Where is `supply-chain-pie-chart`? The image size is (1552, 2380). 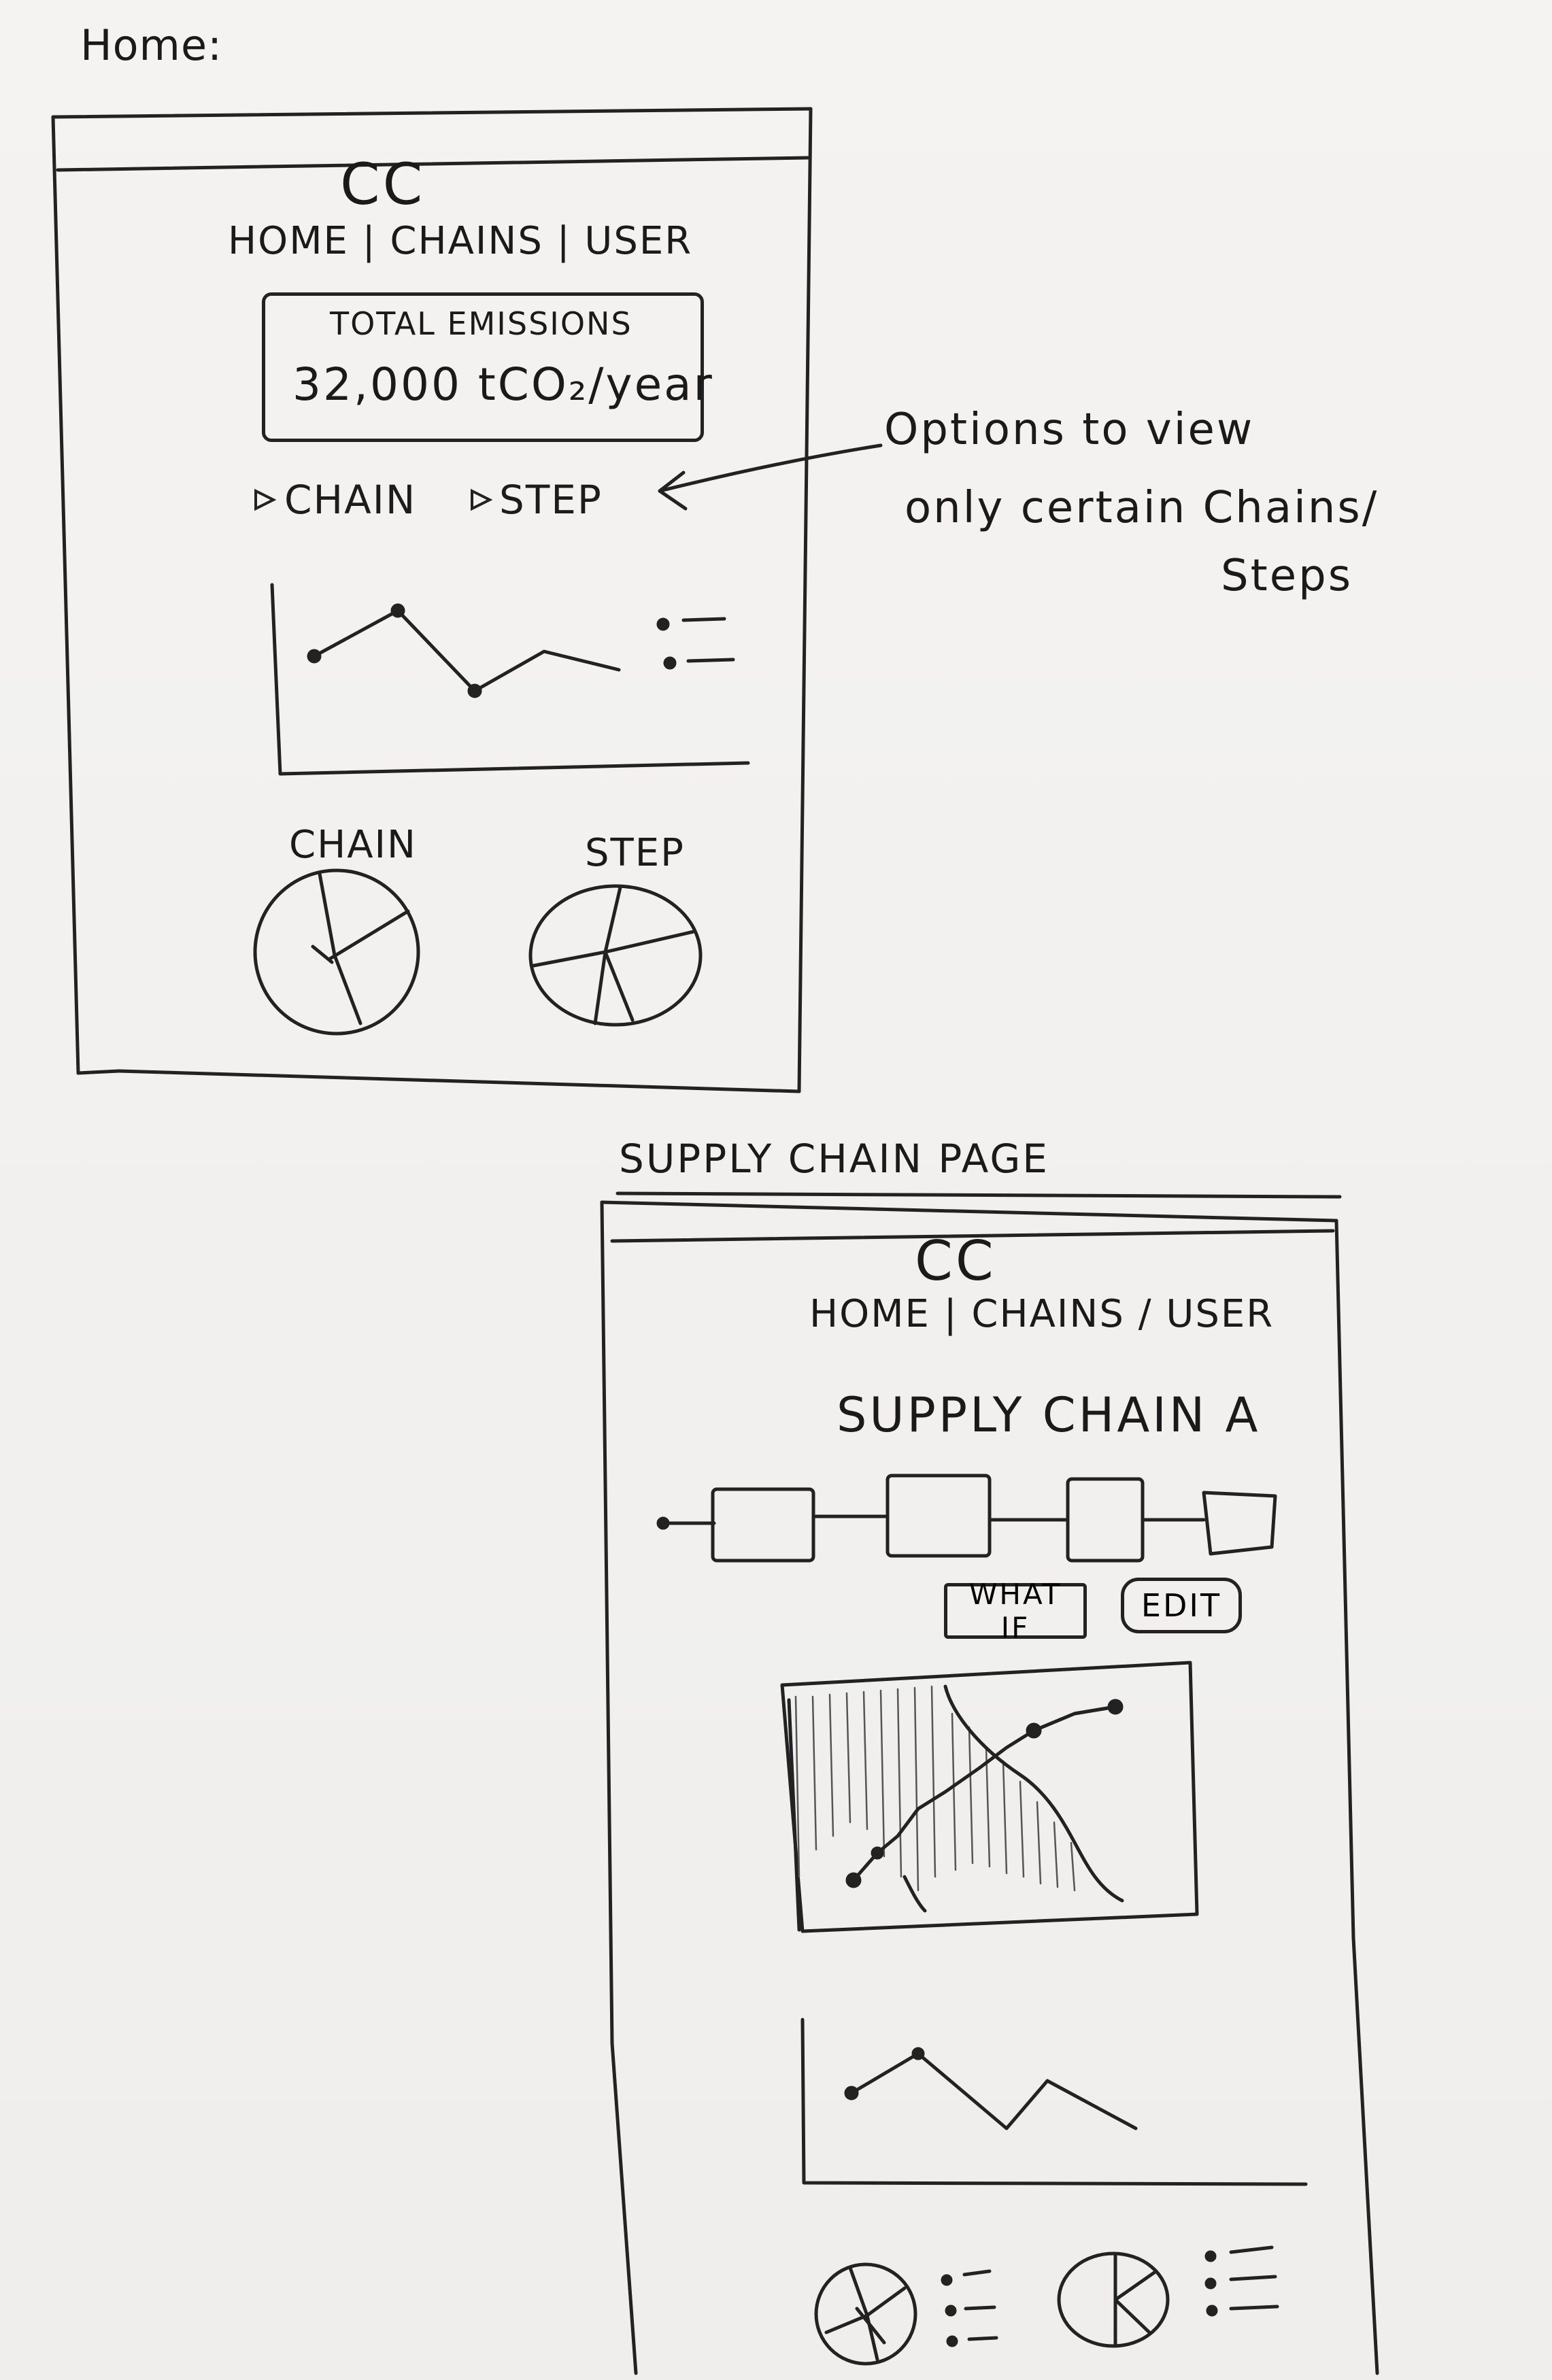
supply-chain-pie-chart is located at coordinates (865, 2314).